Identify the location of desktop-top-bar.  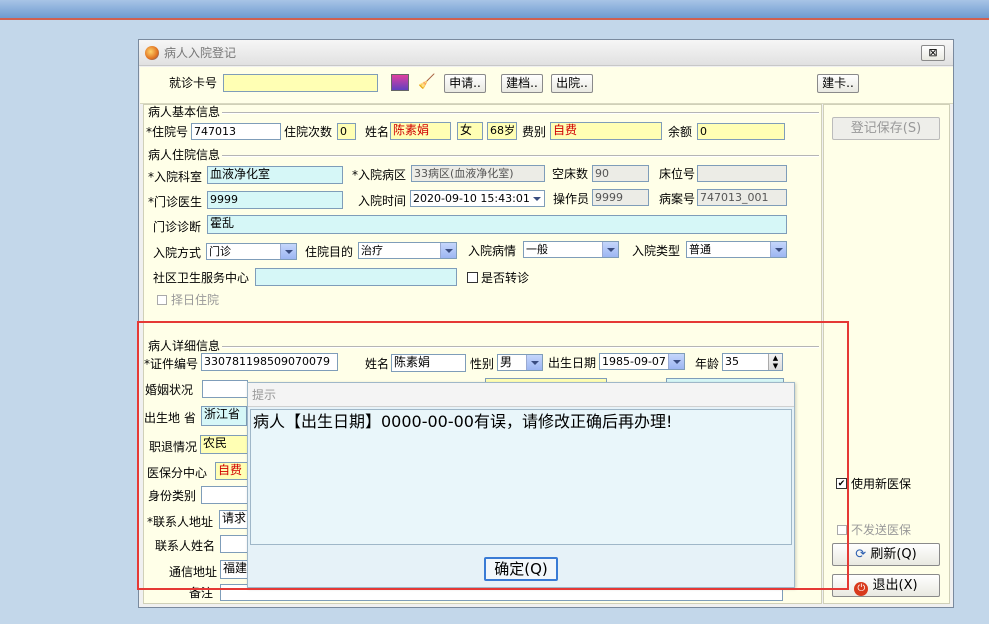
(494, 10).